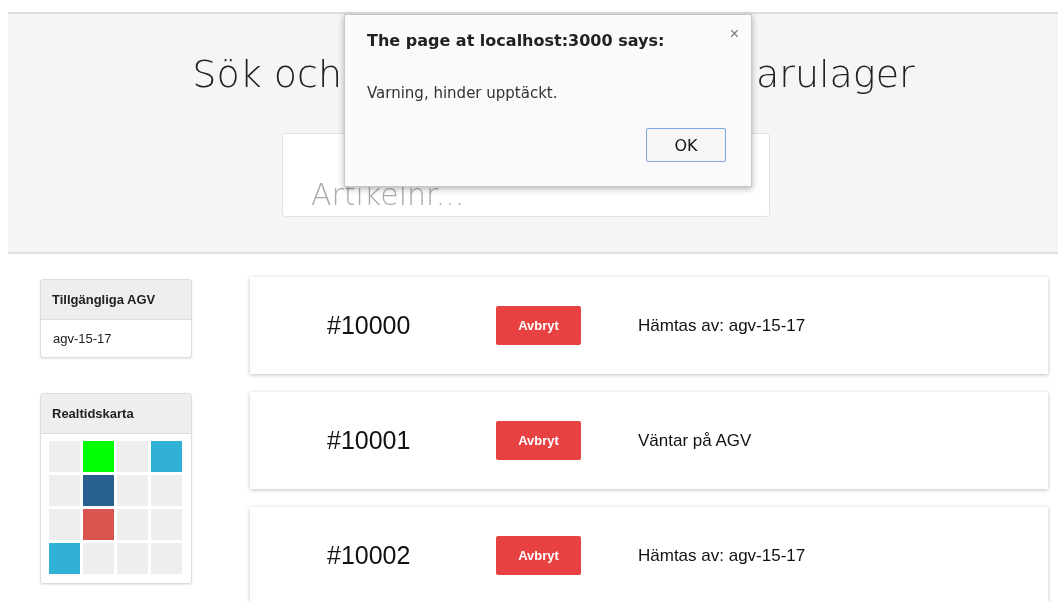 The height and width of the screenshot is (601, 1058). I want to click on order-number: #10002, so click(369, 555).